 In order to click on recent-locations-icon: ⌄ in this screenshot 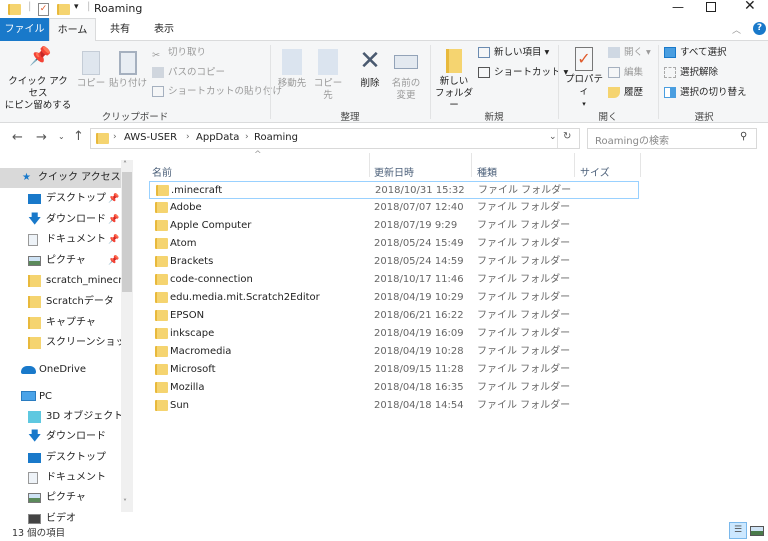, I will do `click(61, 136)`.